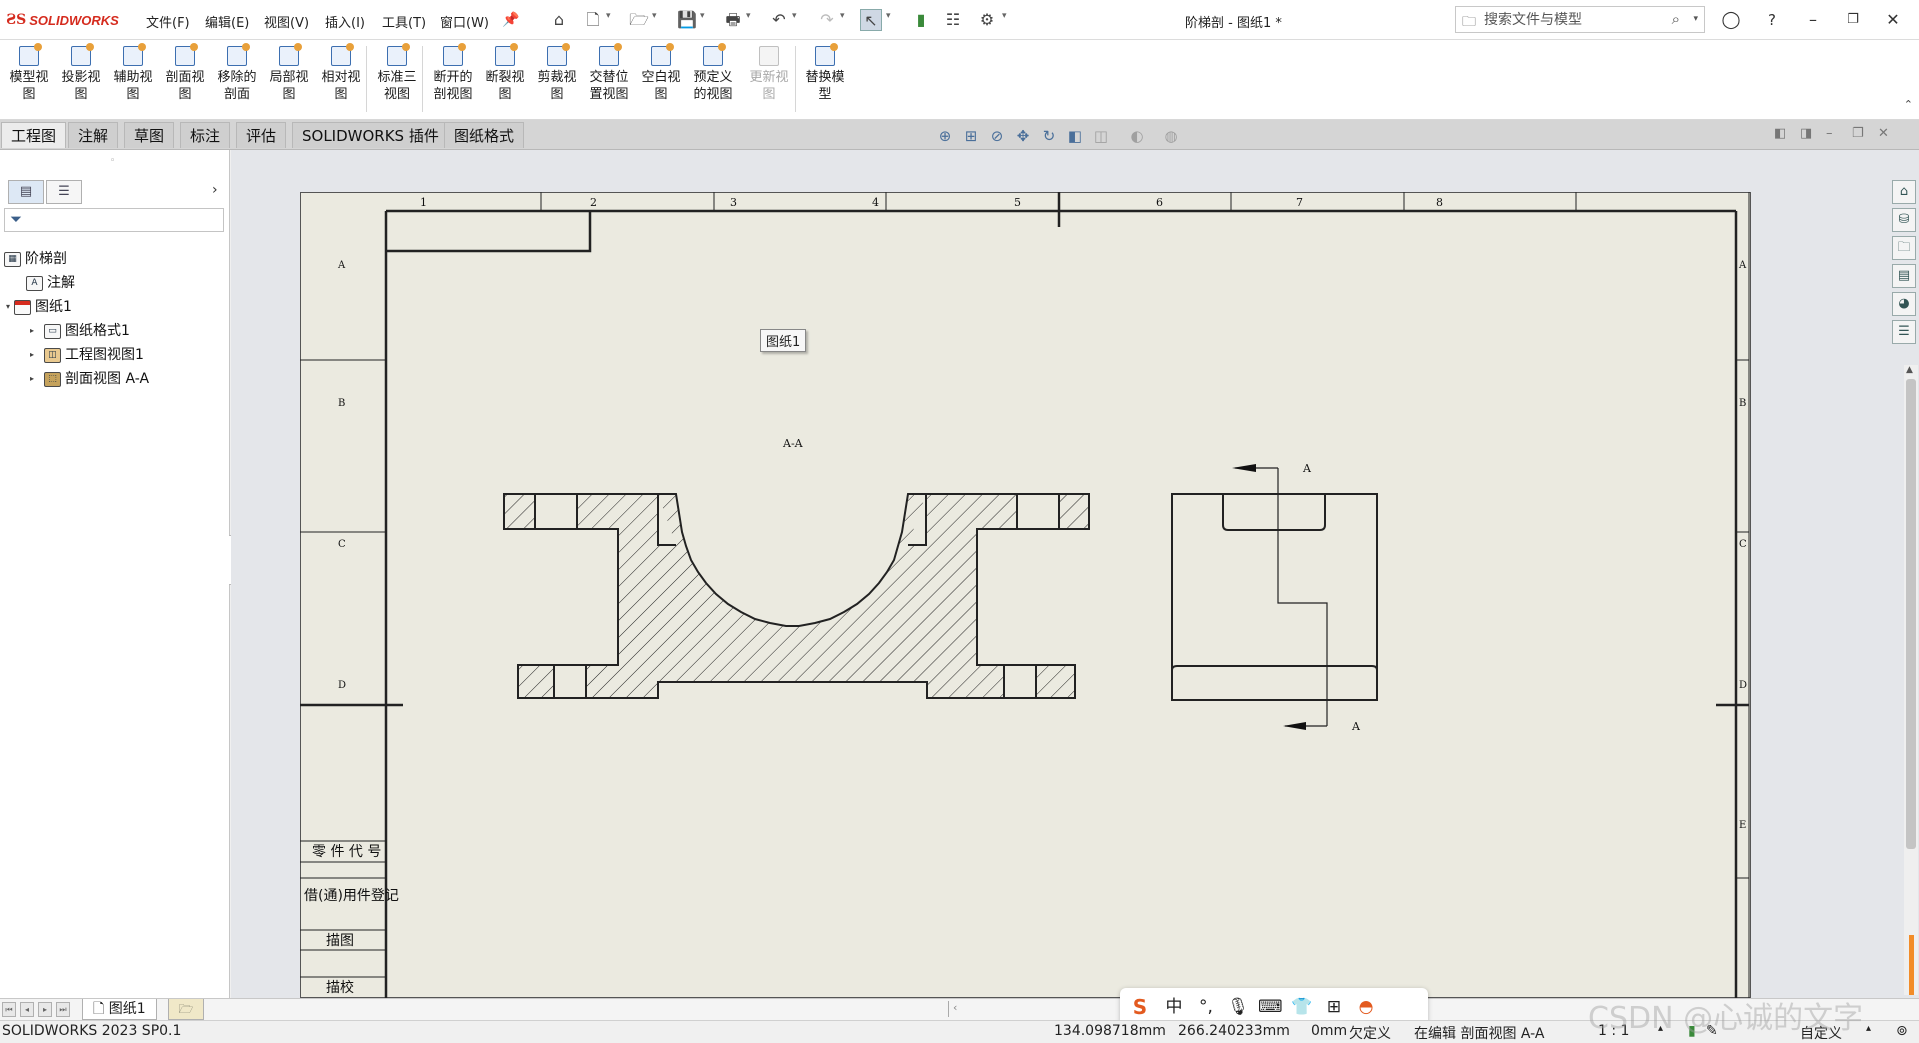  Describe the element at coordinates (1883, 133) in the screenshot. I see `viewport-close-icon: ✕` at that location.